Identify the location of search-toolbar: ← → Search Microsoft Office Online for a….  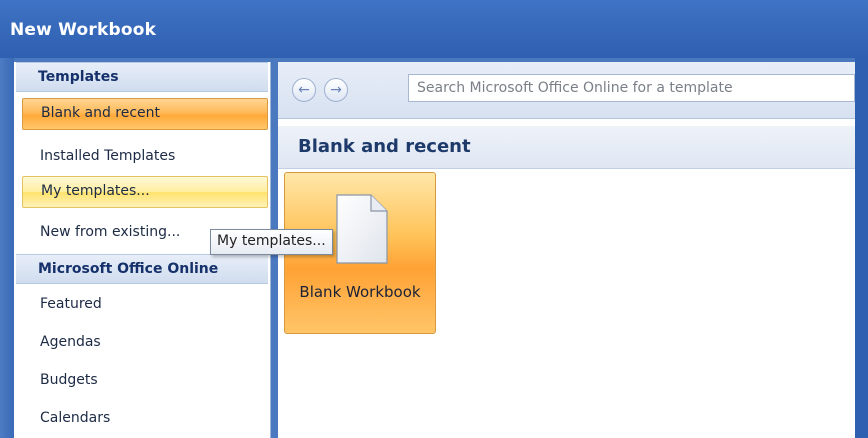
(566, 90).